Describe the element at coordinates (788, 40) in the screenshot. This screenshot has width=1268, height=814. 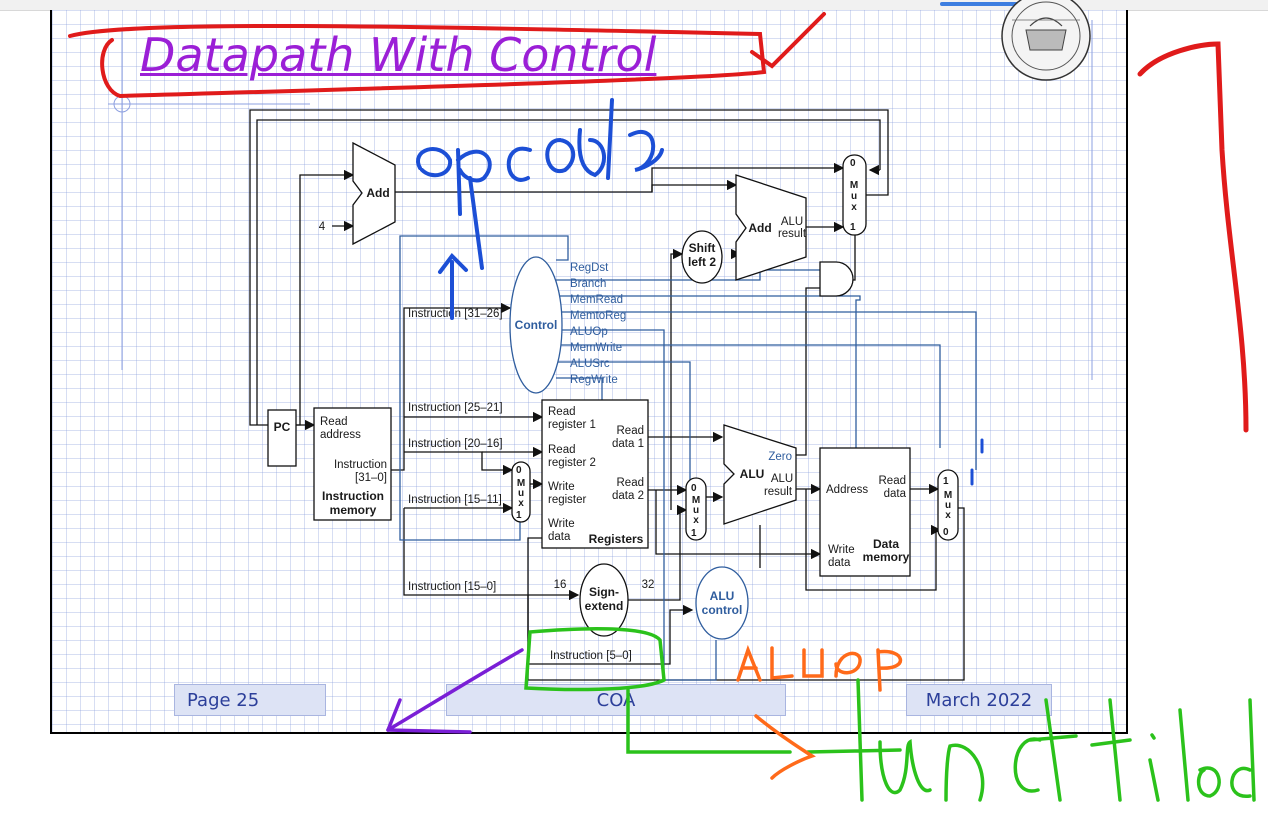
I see `red-checkmark` at that location.